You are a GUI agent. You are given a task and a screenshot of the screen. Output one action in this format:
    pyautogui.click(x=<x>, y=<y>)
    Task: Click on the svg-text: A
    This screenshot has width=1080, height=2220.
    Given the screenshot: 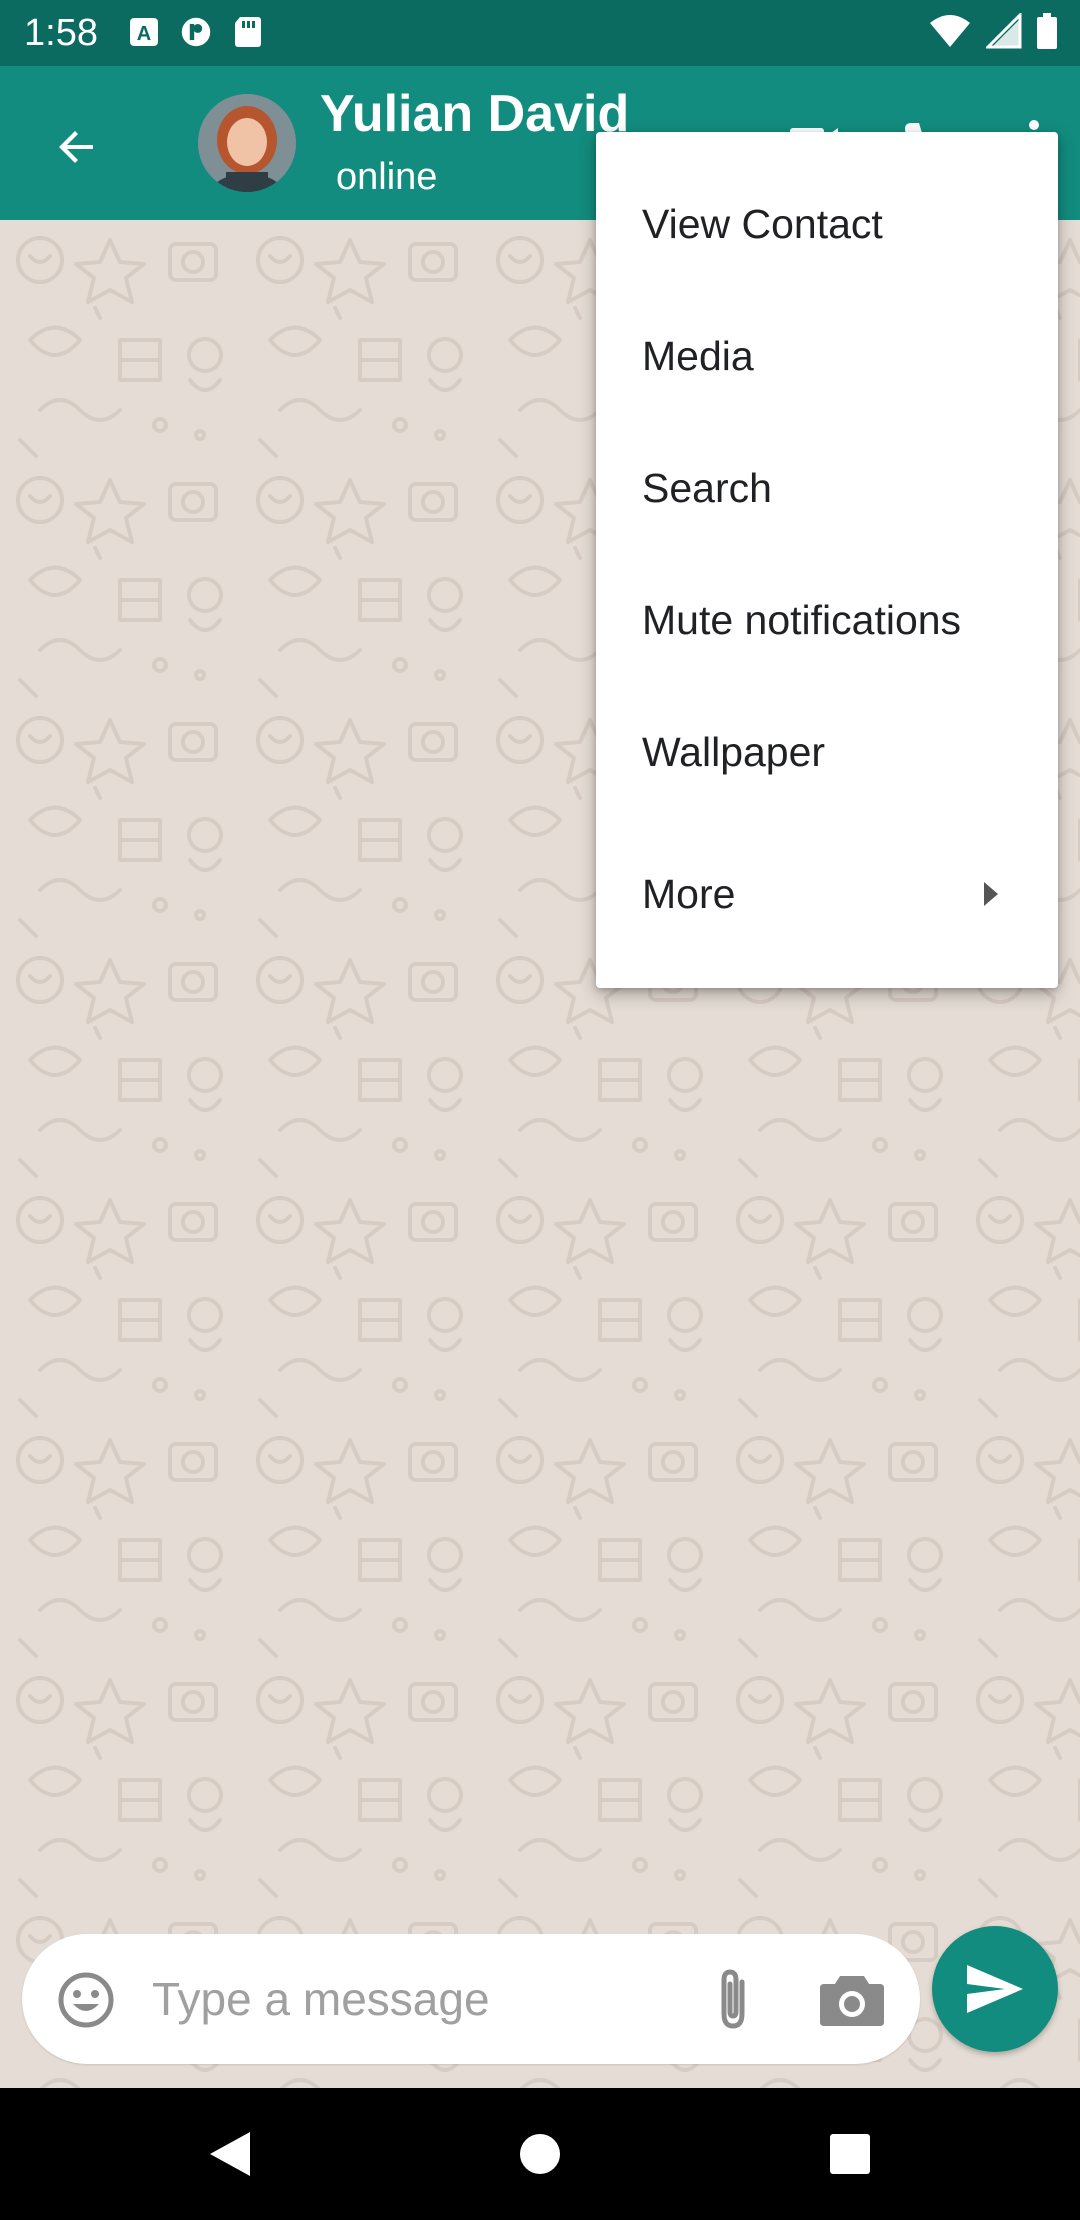 What is the action you would take?
    pyautogui.click(x=144, y=34)
    